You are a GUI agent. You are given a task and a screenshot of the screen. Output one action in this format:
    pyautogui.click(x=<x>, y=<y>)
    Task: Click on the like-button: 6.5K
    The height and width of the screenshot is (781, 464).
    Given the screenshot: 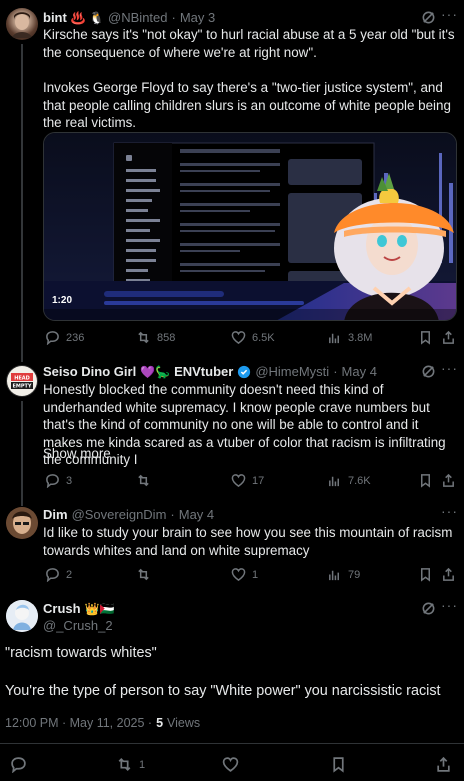 What is the action you would take?
    pyautogui.click(x=253, y=337)
    